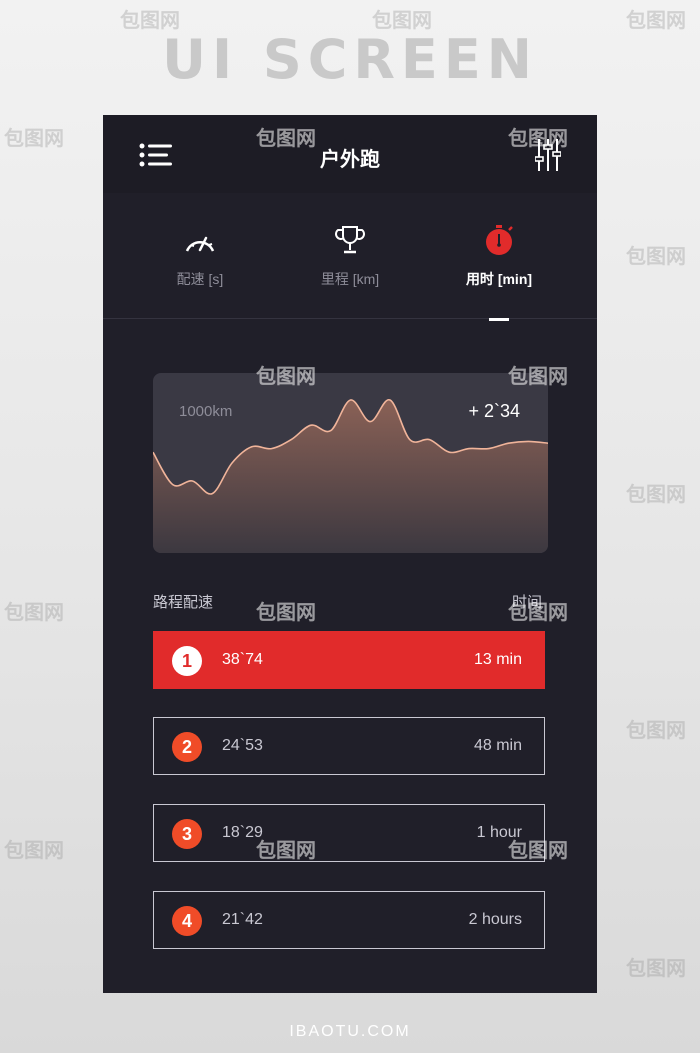 Image resolution: width=700 pixels, height=1053 pixels. What do you see at coordinates (187, 921) in the screenshot?
I see `record-number-badge: 4` at bounding box center [187, 921].